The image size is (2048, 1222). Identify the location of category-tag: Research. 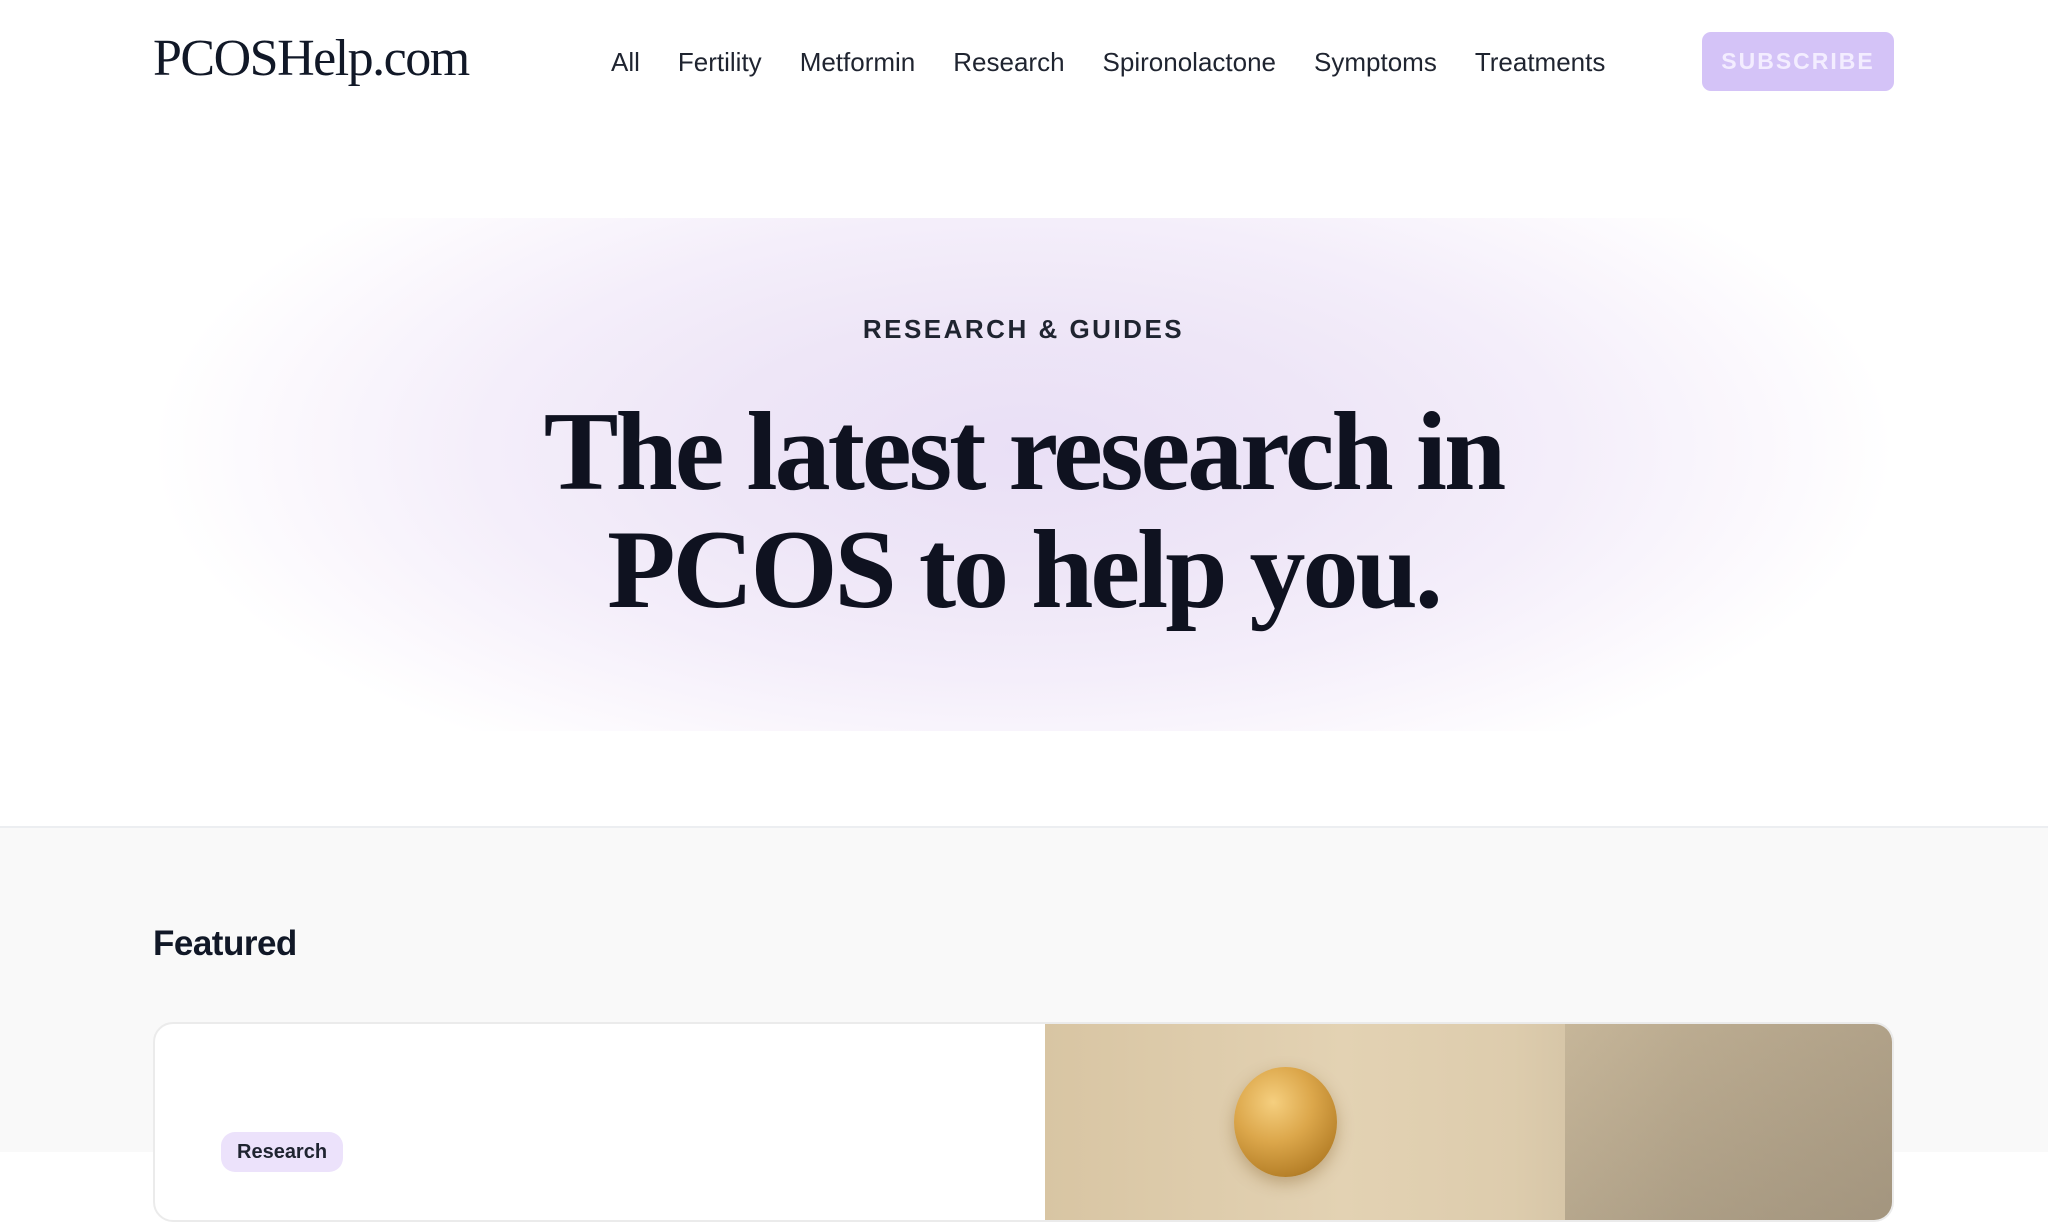
(282, 1152).